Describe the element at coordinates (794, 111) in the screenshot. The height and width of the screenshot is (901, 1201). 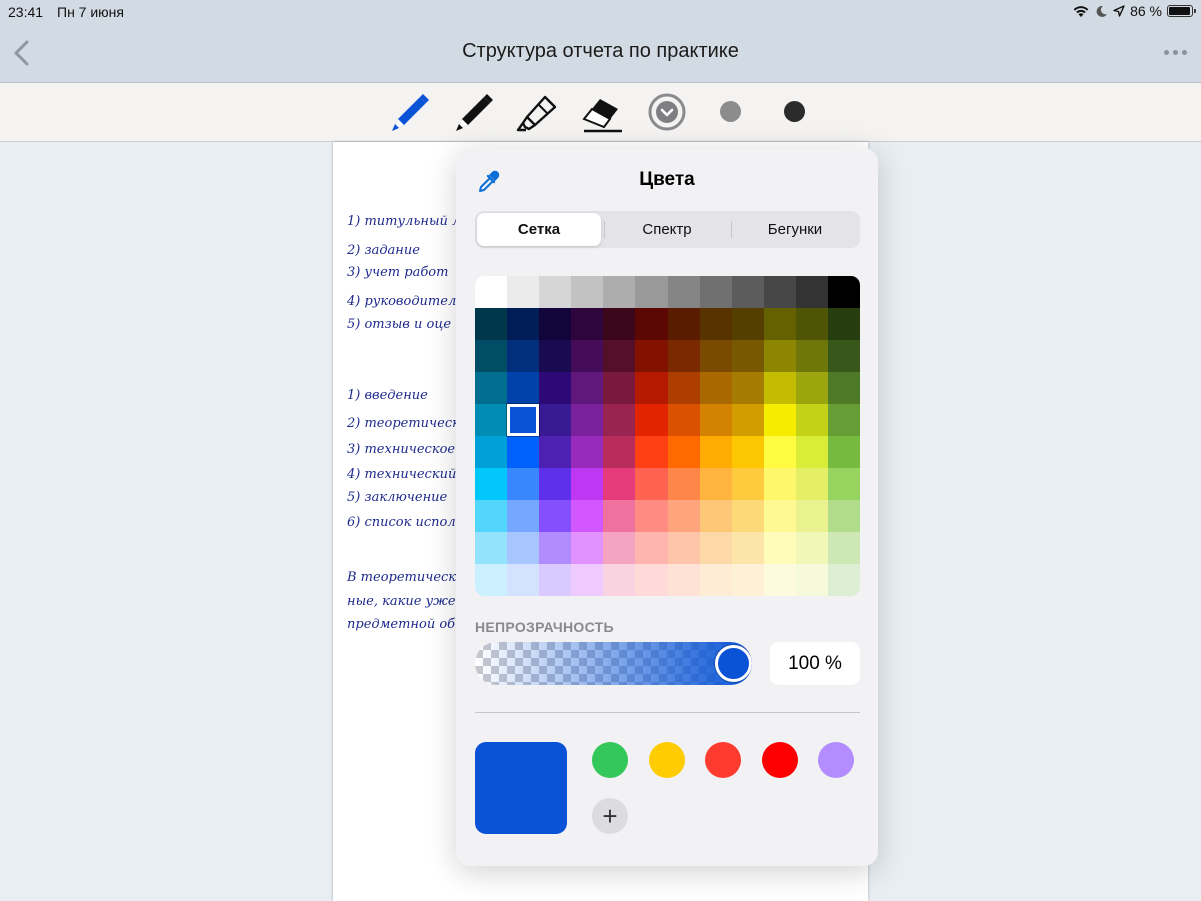
I see `toolbar-color-black` at that location.